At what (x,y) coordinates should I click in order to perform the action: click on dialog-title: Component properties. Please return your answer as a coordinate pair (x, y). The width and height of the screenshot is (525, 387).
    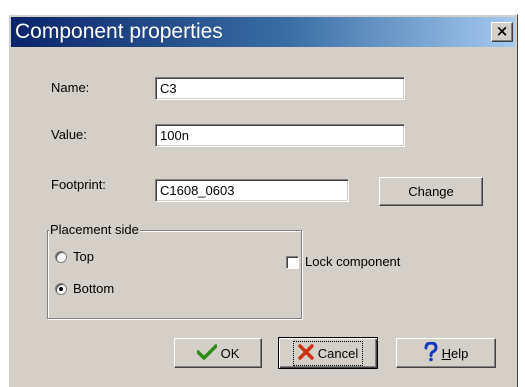
    Looking at the image, I should click on (119, 31).